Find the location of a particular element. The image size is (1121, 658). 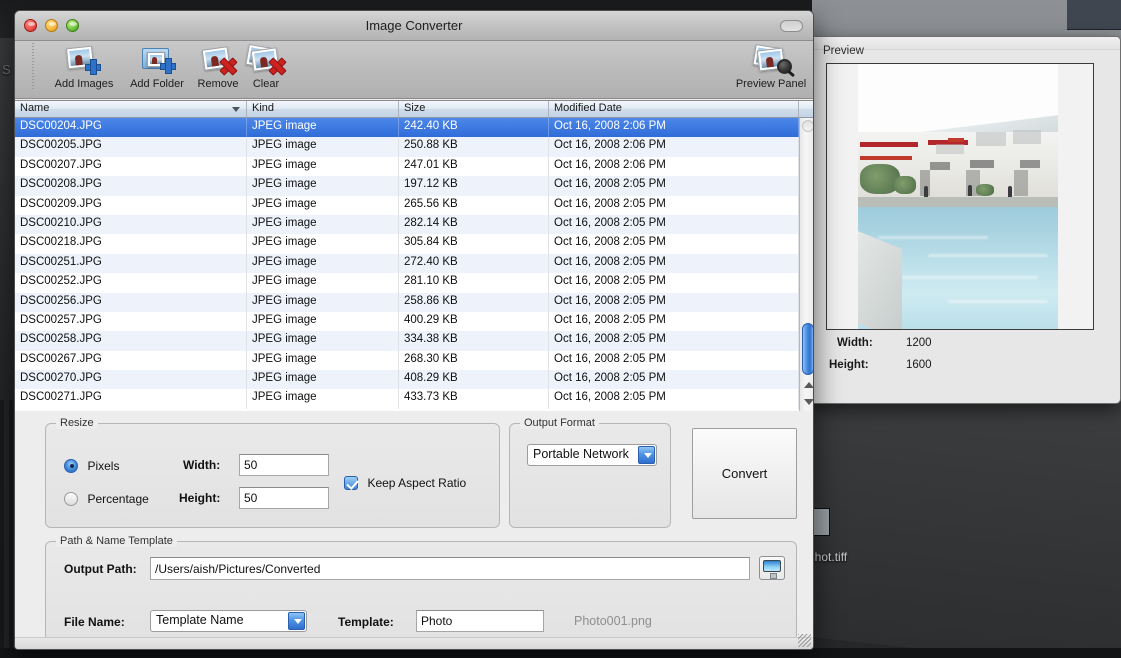

cell-size: 433.73 KB is located at coordinates (474, 399).